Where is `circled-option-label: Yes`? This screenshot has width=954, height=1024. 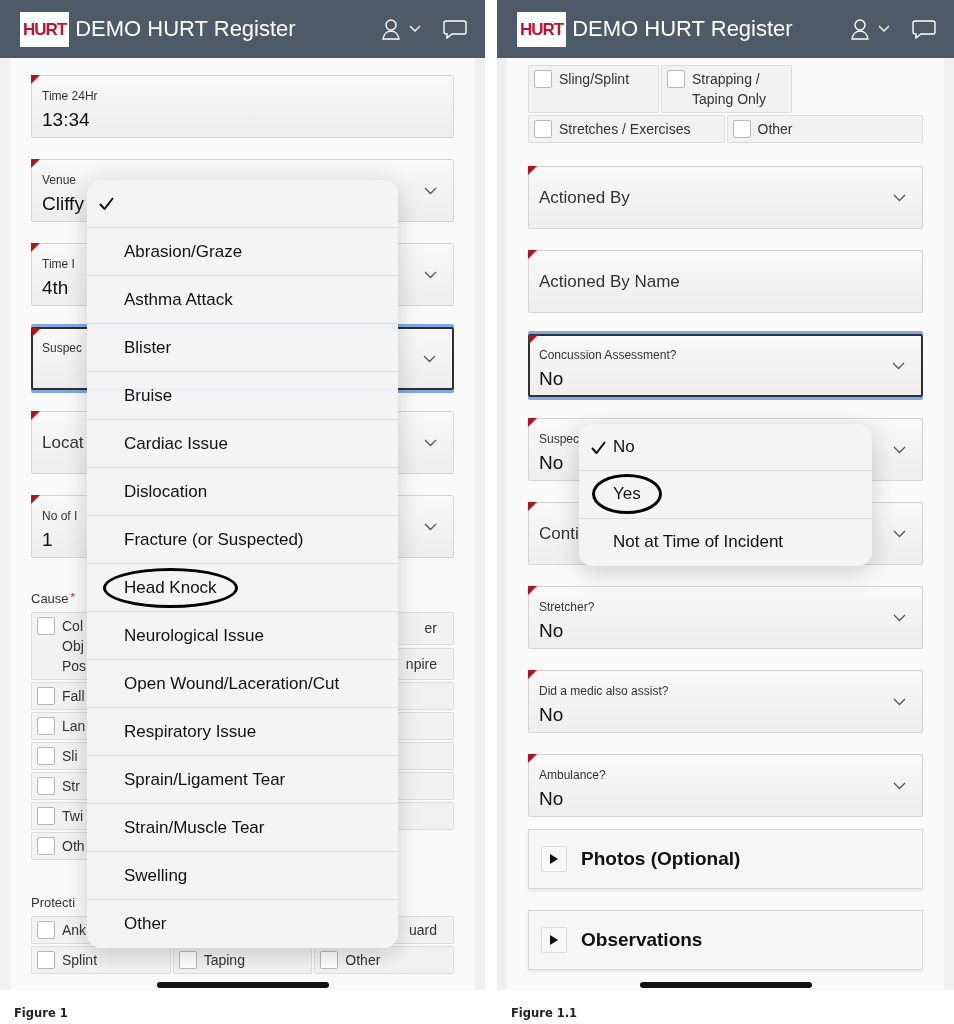 circled-option-label: Yes is located at coordinates (627, 494).